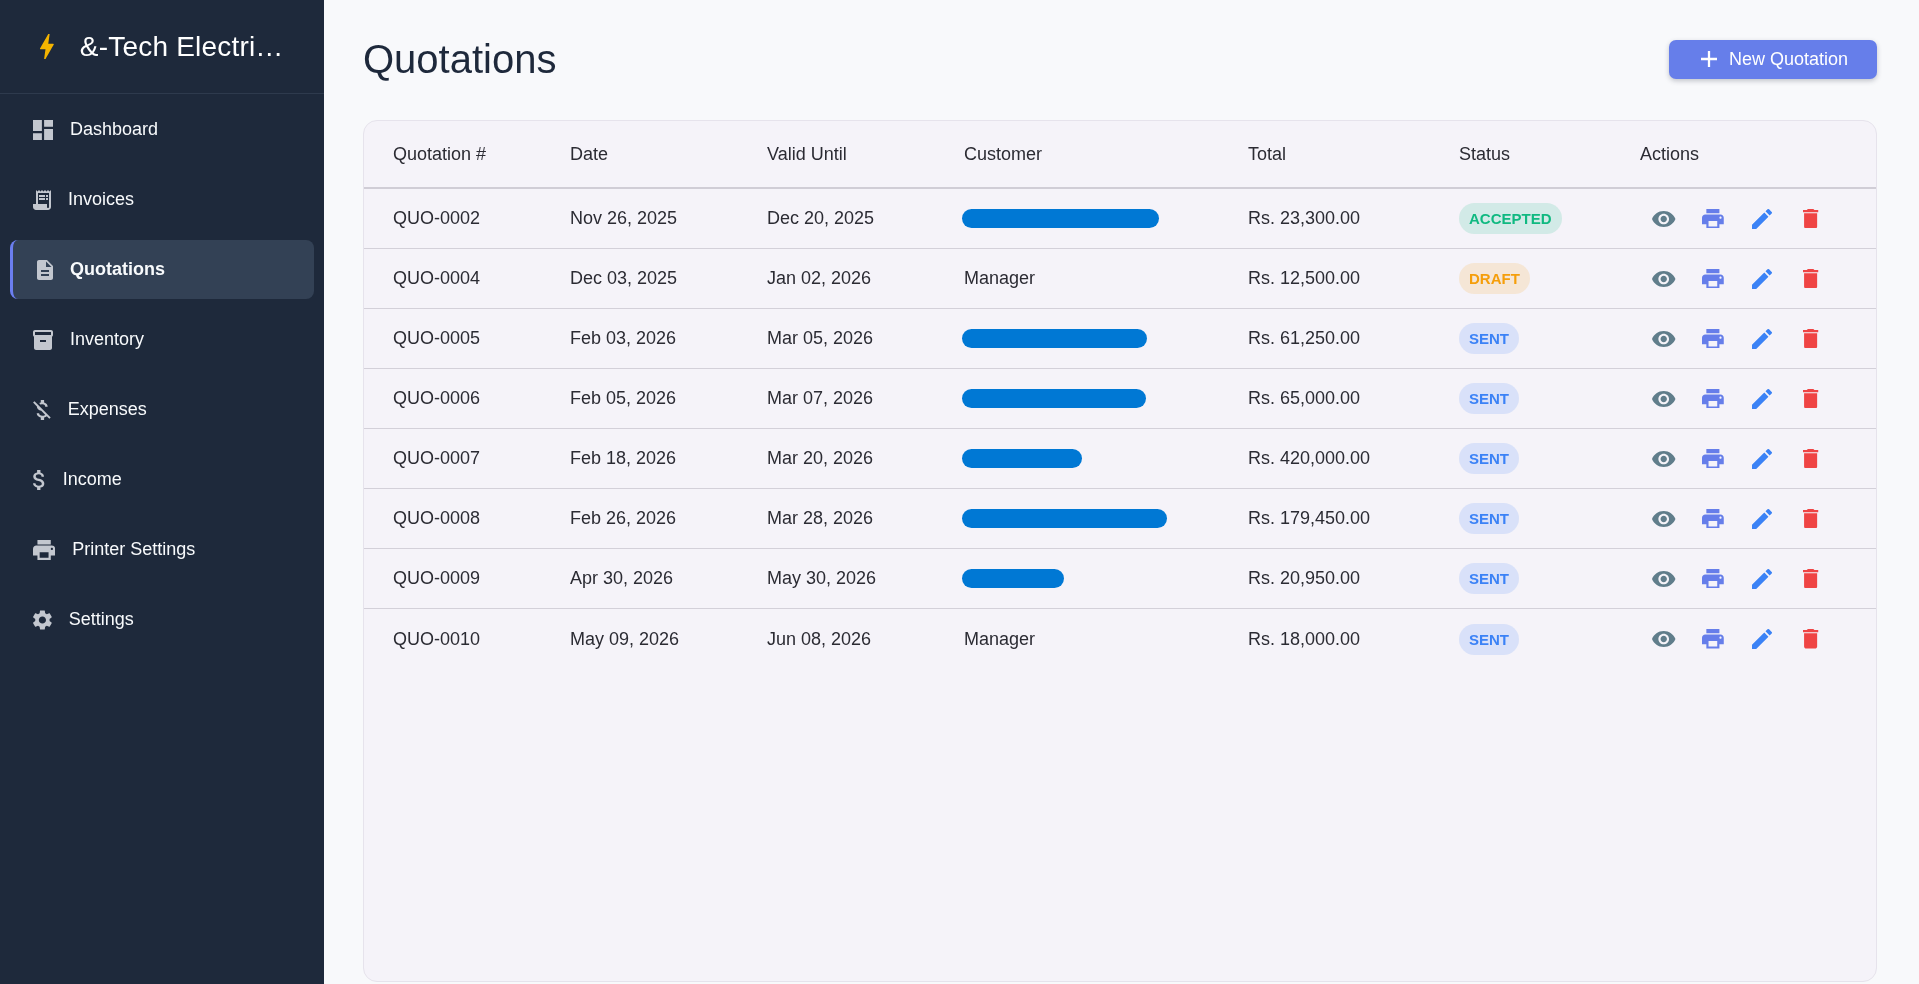  I want to click on column-header: Quotation #, so click(440, 154).